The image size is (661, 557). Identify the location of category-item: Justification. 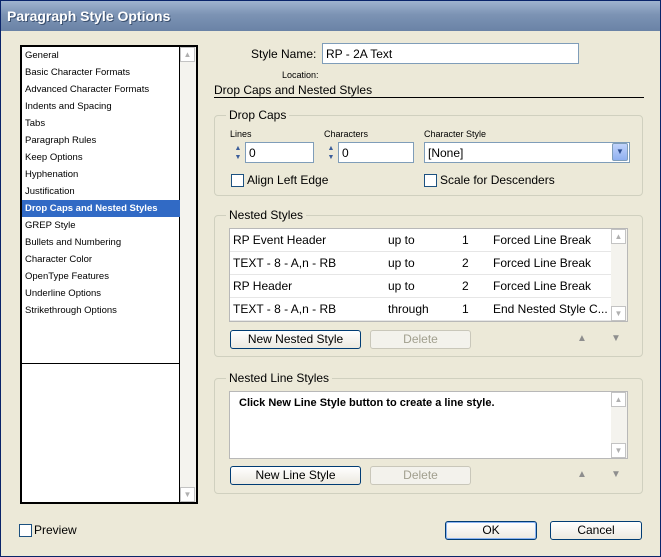
(101, 191).